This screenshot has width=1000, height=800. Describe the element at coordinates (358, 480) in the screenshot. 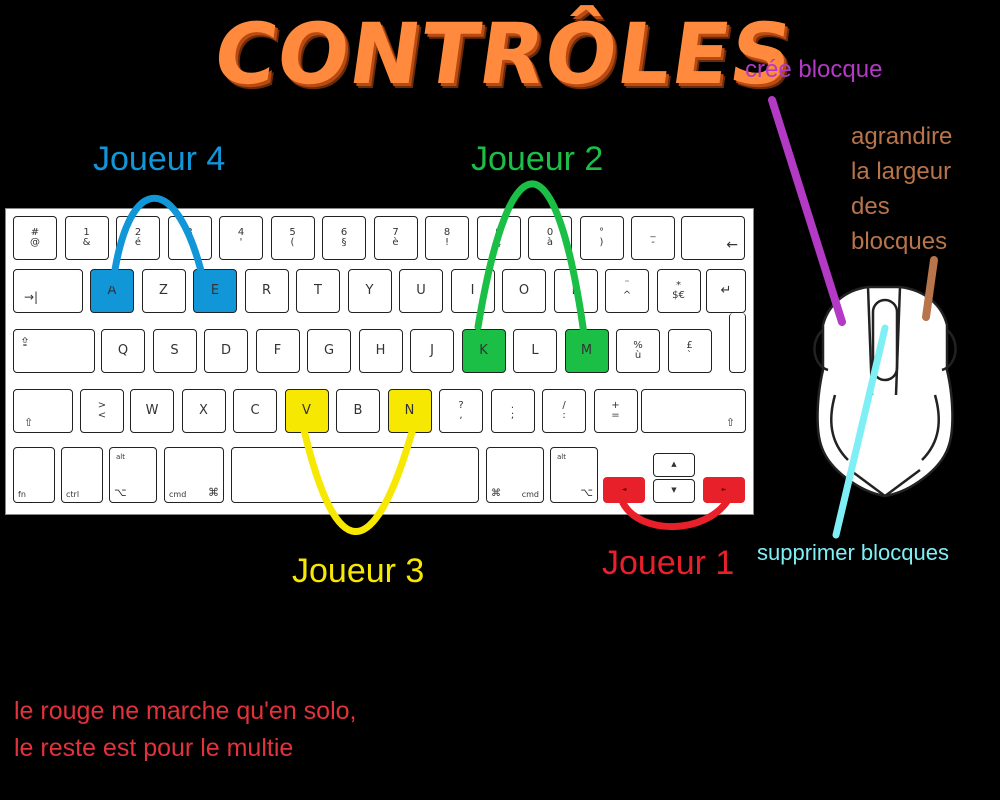

I see `player3-arc` at that location.